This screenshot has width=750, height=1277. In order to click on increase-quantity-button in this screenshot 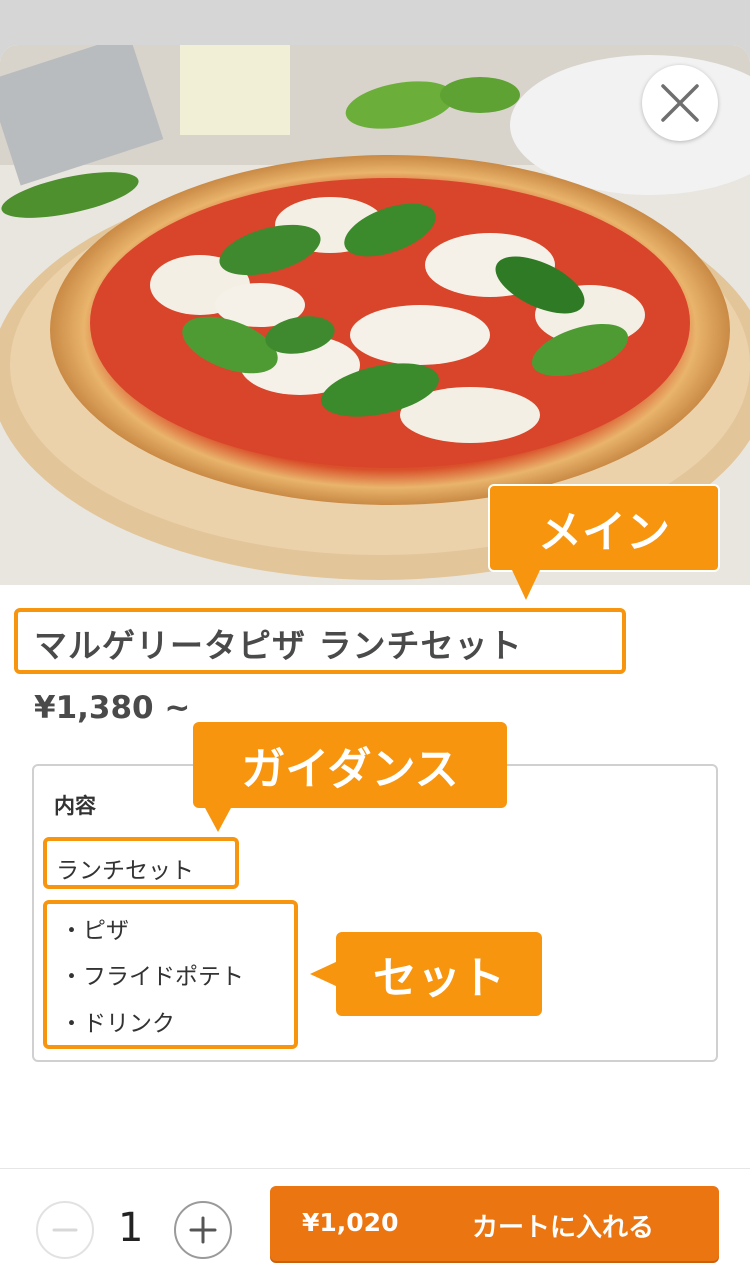, I will do `click(203, 1230)`.